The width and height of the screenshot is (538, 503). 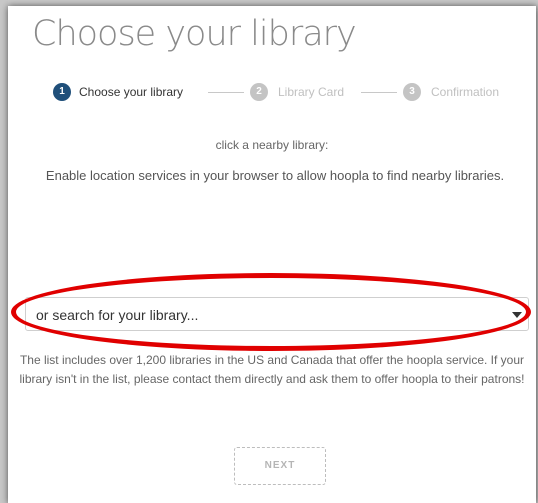 What do you see at coordinates (465, 92) in the screenshot?
I see `step-3-label: Confirmation` at bounding box center [465, 92].